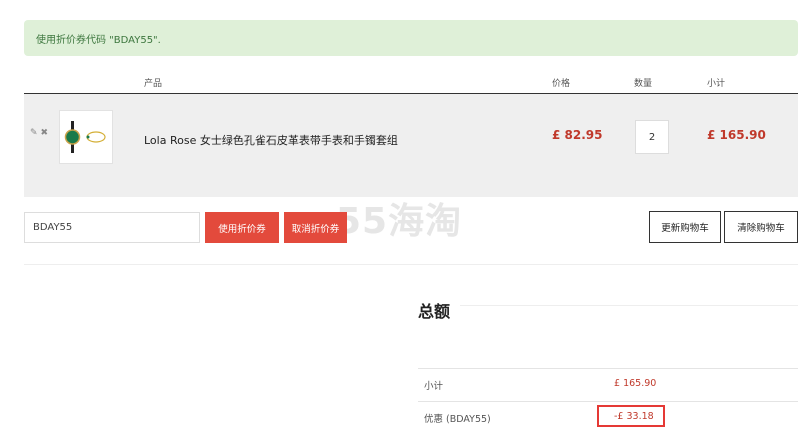 This screenshot has width=800, height=436. What do you see at coordinates (761, 227) in the screenshot?
I see `clear-cart-button: 清除购物车` at bounding box center [761, 227].